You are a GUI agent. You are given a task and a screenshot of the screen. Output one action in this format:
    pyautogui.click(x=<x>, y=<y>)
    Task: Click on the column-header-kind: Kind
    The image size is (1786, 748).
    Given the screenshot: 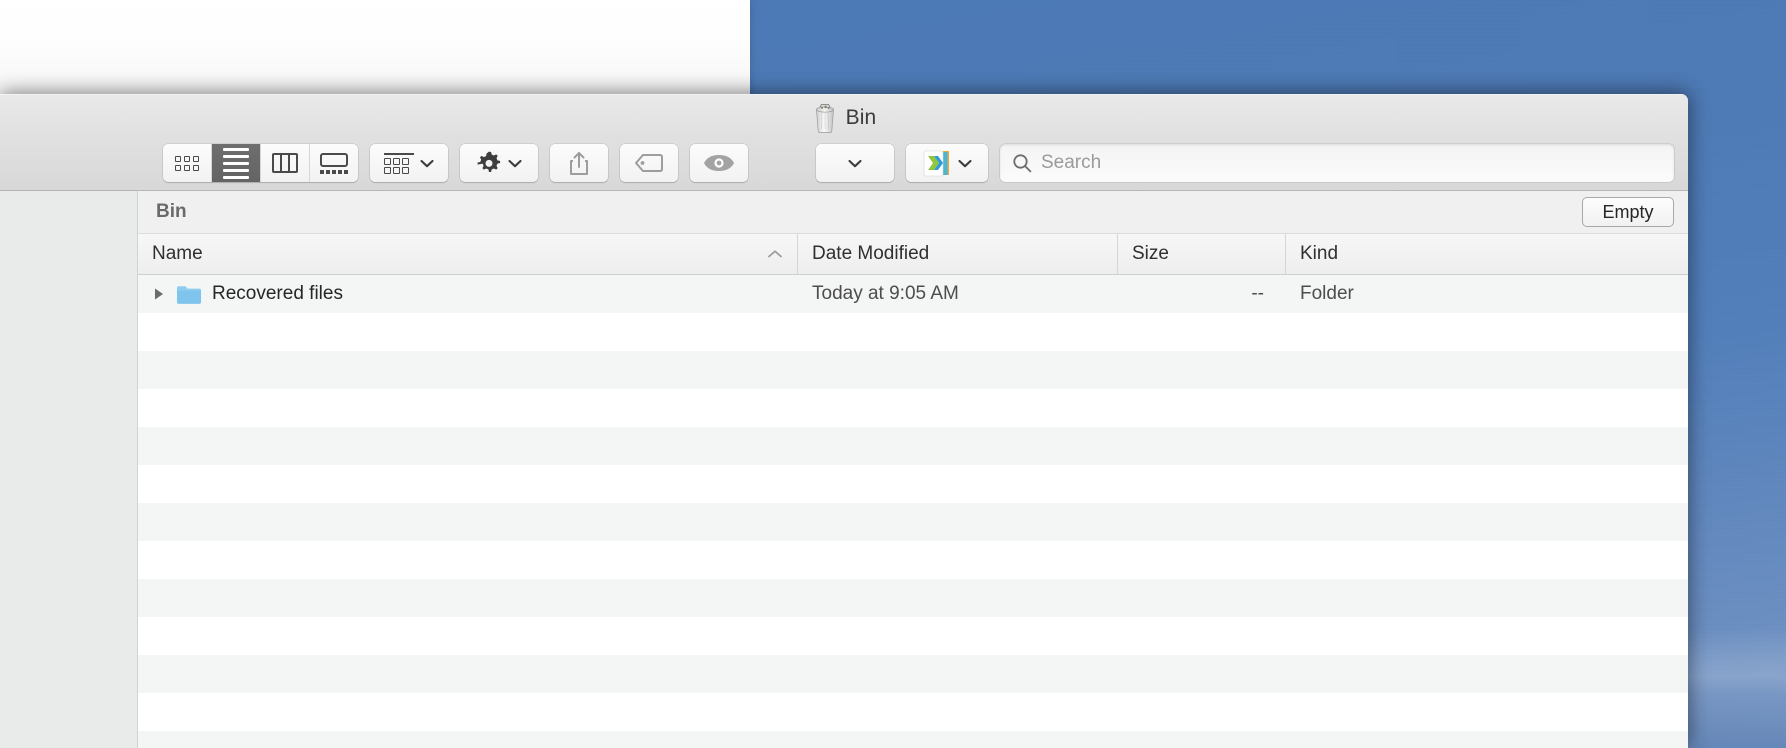 What is the action you would take?
    pyautogui.click(x=1487, y=254)
    